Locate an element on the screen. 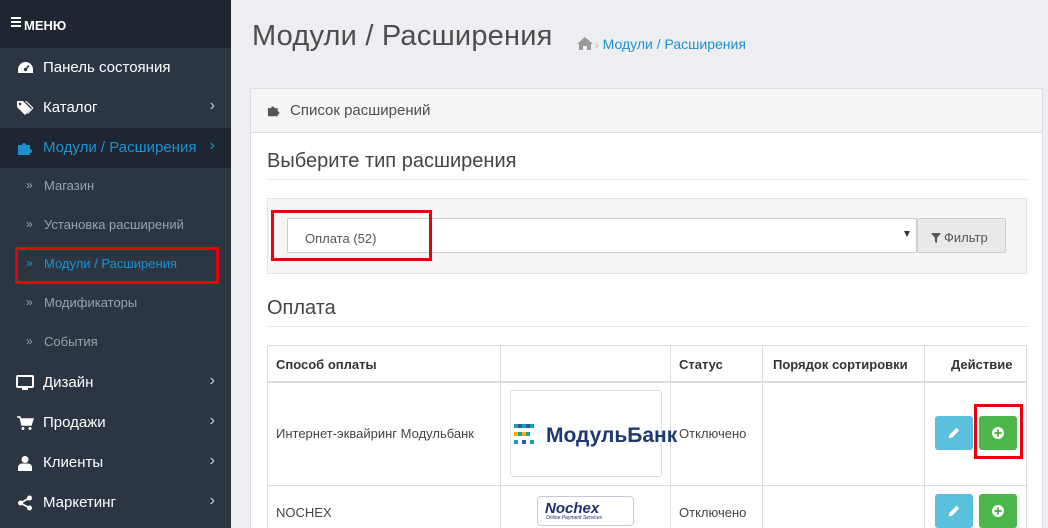 This screenshot has height=528, width=1048. modulbank-logo: МодульБанк is located at coordinates (593, 433).